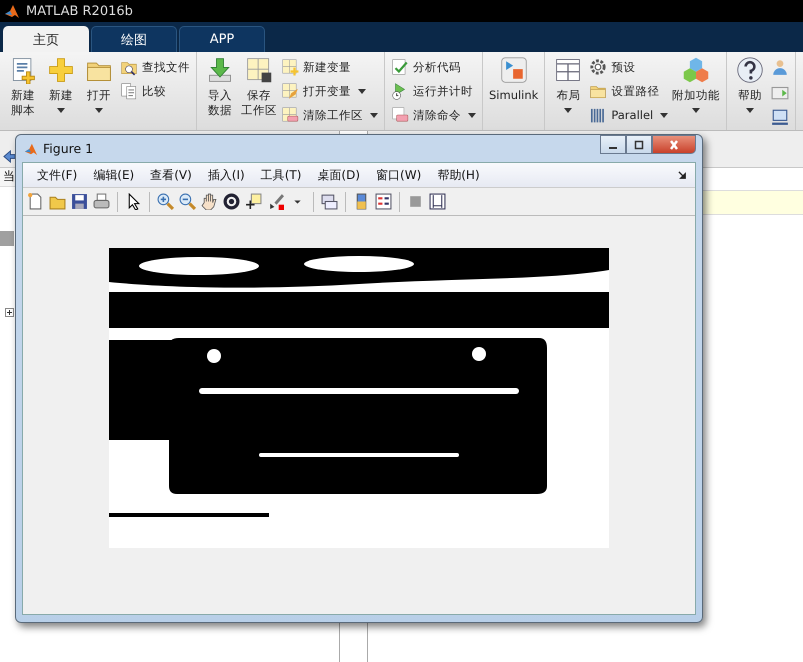 This screenshot has height=662, width=803. I want to click on ribbon-button: 导入 数据, so click(220, 87).